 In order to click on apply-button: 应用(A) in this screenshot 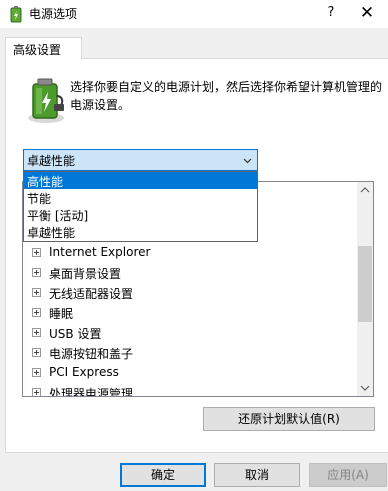, I will do `click(348, 475)`.